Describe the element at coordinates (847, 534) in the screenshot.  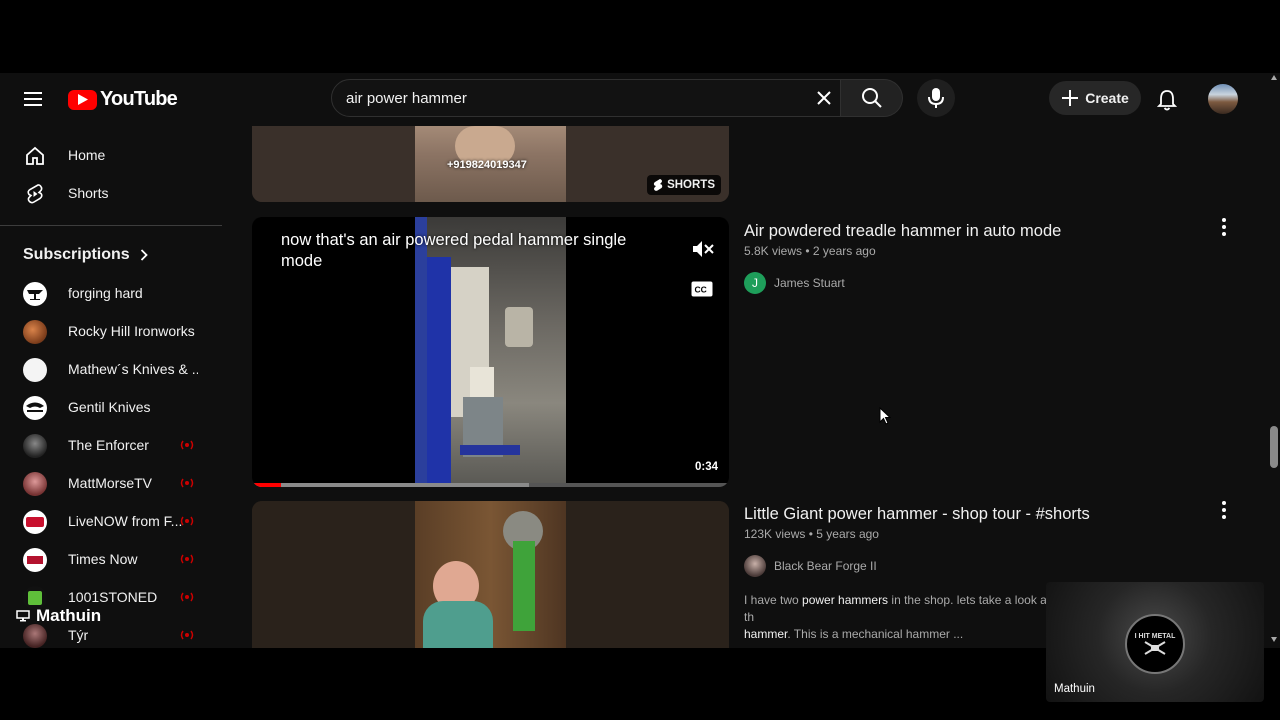
I see `upload-age: 5 years ago` at that location.